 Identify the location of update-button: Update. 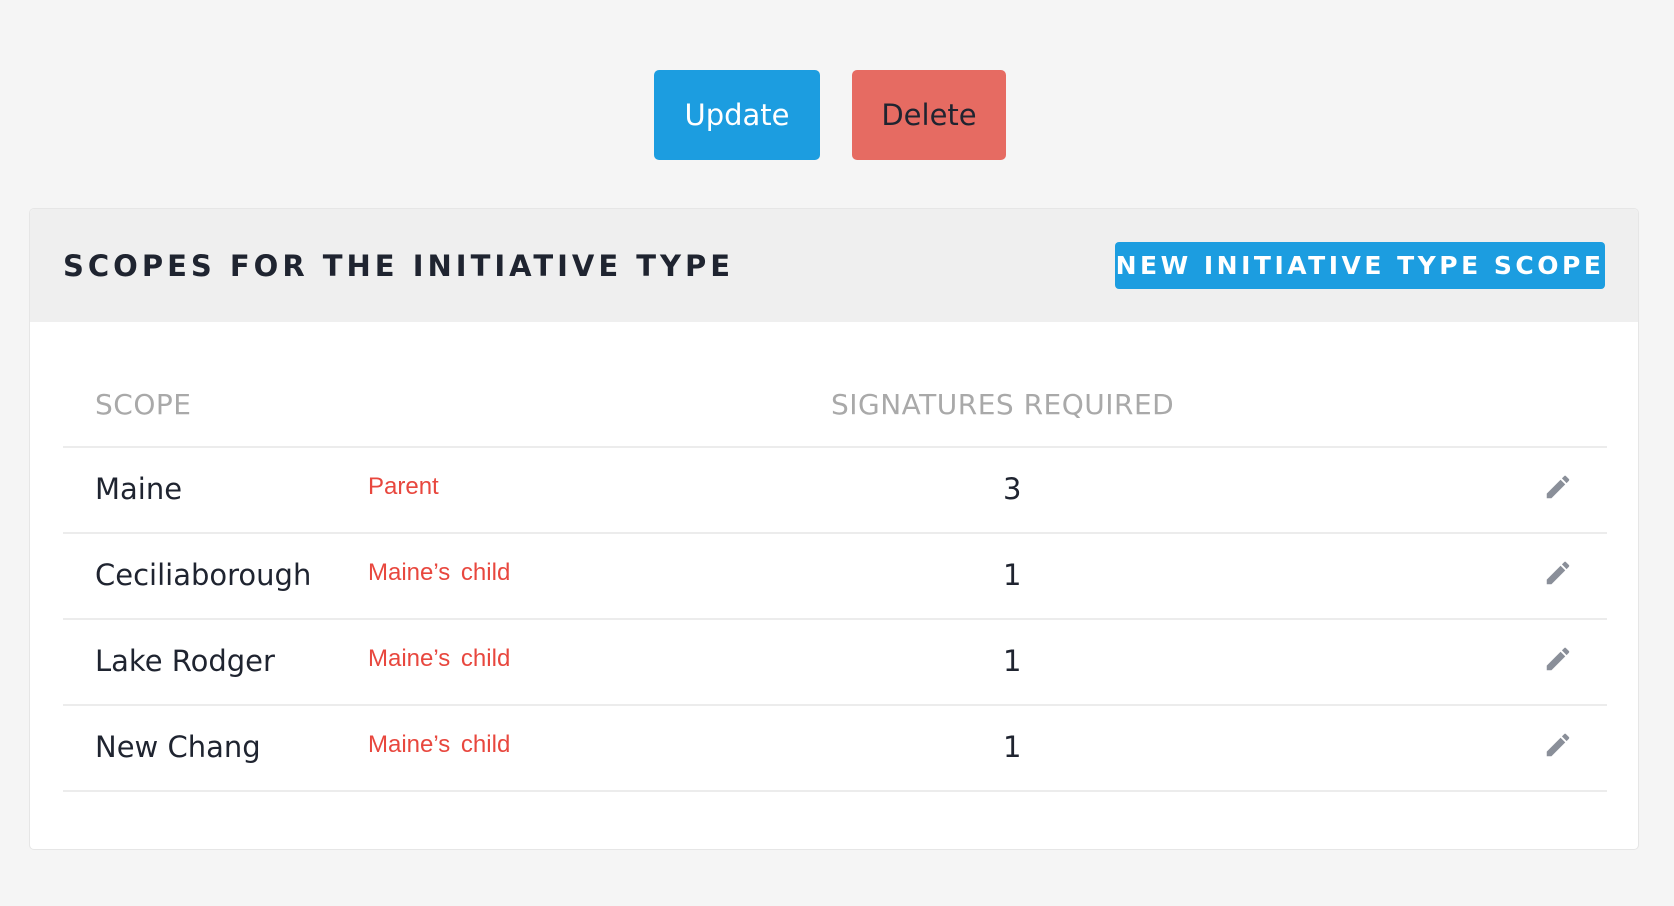
(737, 115).